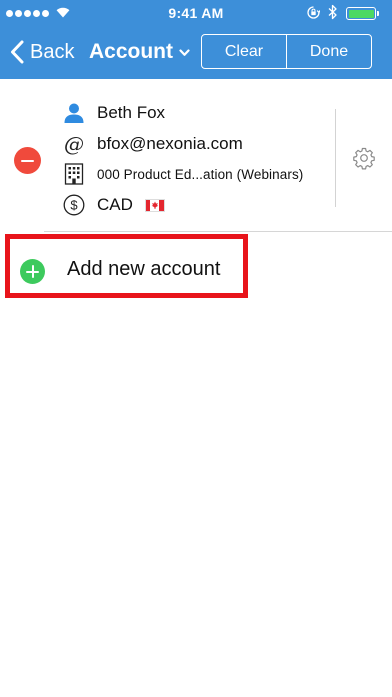 The height and width of the screenshot is (697, 392). I want to click on rotation-lock-icon, so click(313, 12).